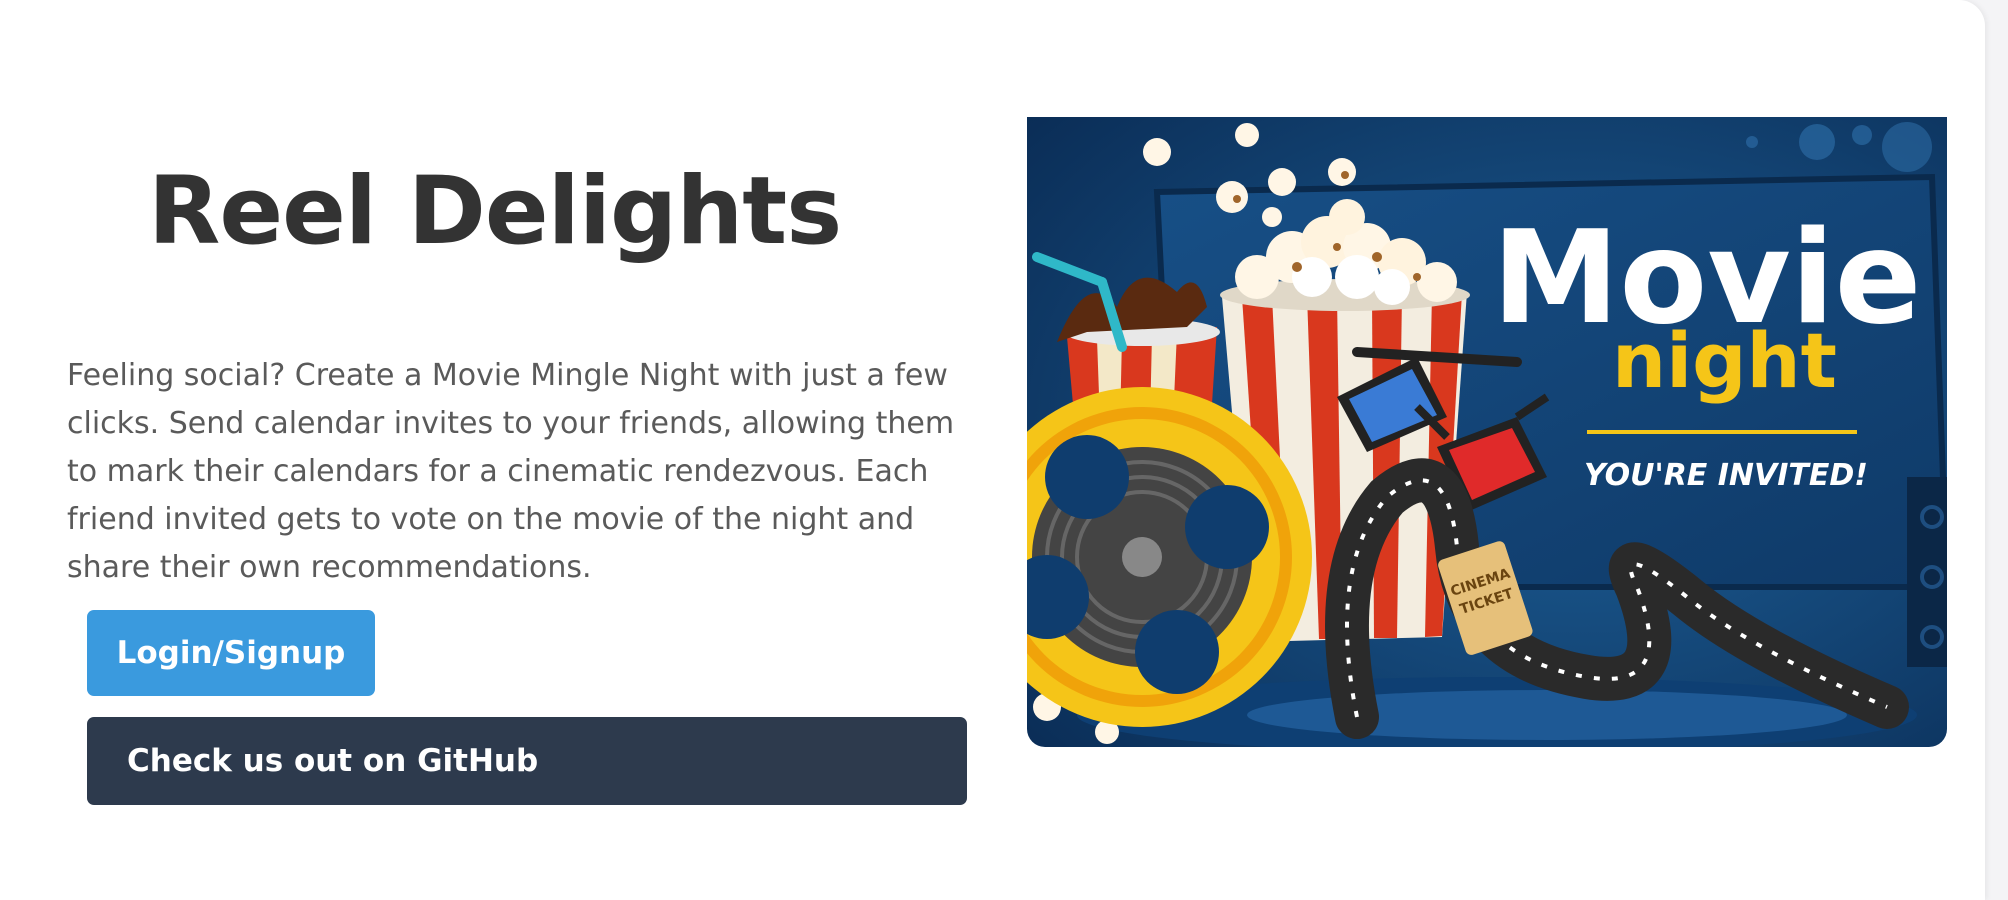 This screenshot has height=900, width=2008. I want to click on github-button: Check us out on GitHub, so click(527, 761).